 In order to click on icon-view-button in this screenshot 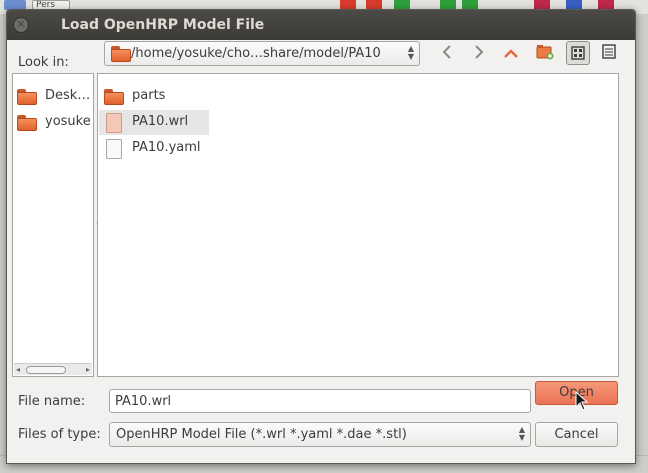, I will do `click(578, 53)`.